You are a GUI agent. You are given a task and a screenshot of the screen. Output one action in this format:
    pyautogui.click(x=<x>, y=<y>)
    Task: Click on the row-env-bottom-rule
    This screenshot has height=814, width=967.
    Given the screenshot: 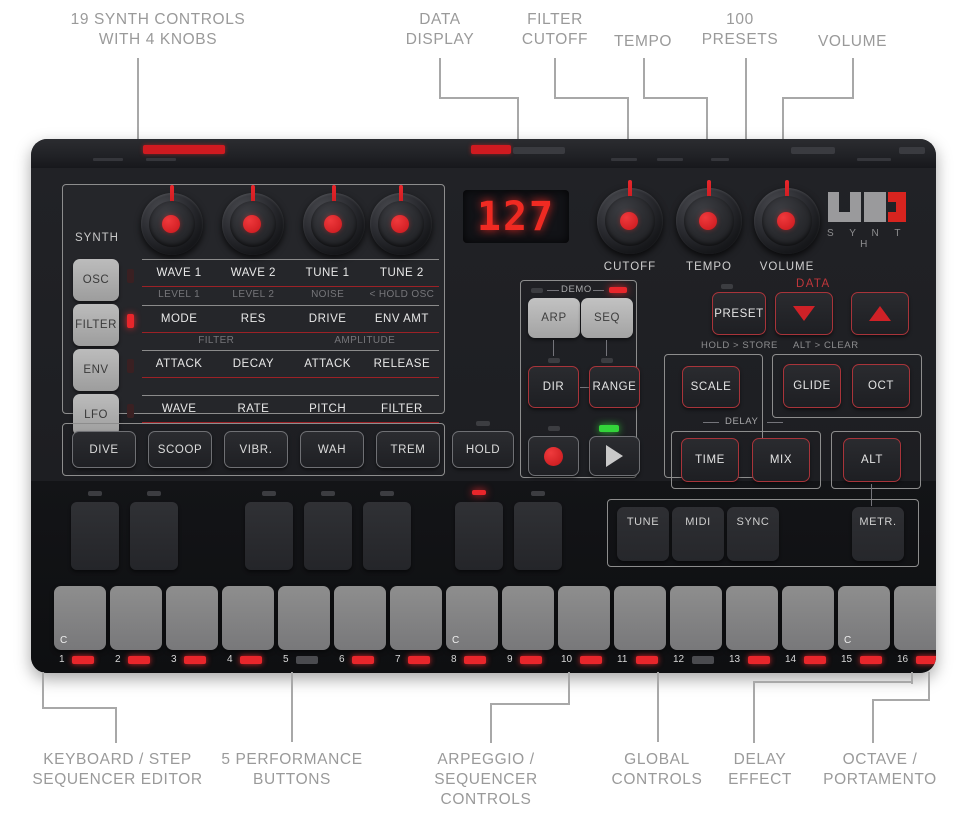 What is the action you would take?
    pyautogui.click(x=290, y=377)
    